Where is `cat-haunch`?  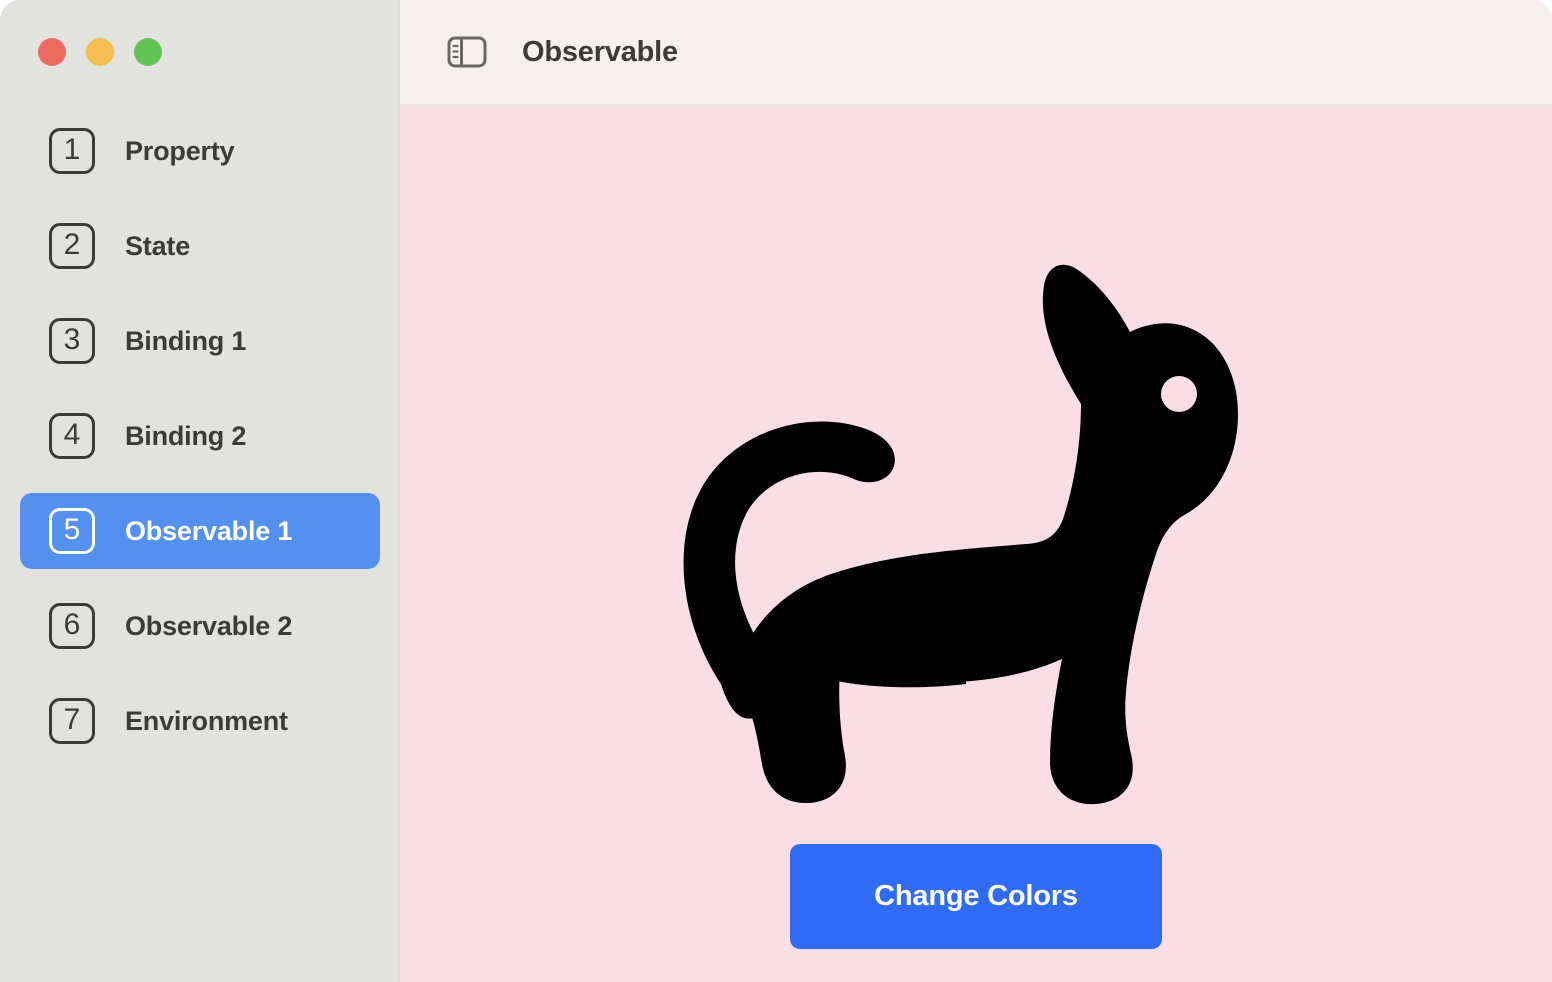 cat-haunch is located at coordinates (855, 622).